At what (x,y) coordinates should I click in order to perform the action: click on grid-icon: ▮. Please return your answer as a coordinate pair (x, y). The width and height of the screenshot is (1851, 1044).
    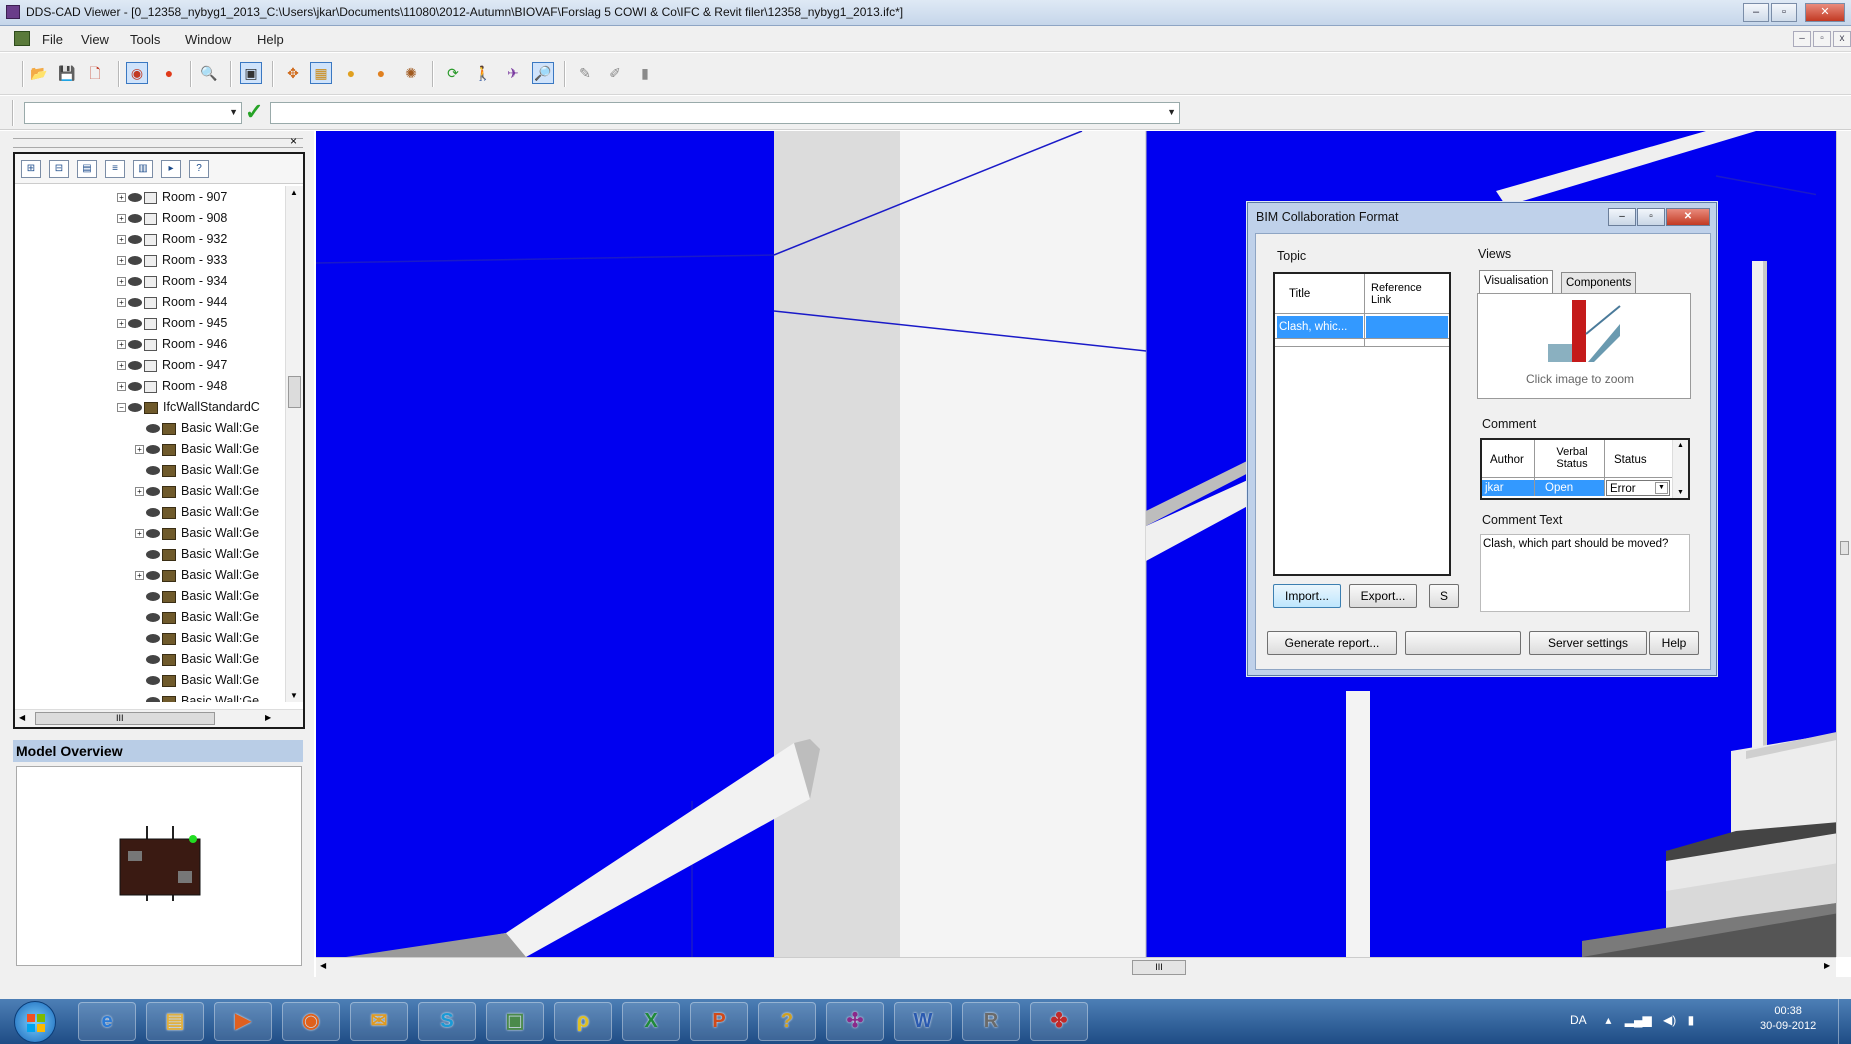
    Looking at the image, I should click on (645, 73).